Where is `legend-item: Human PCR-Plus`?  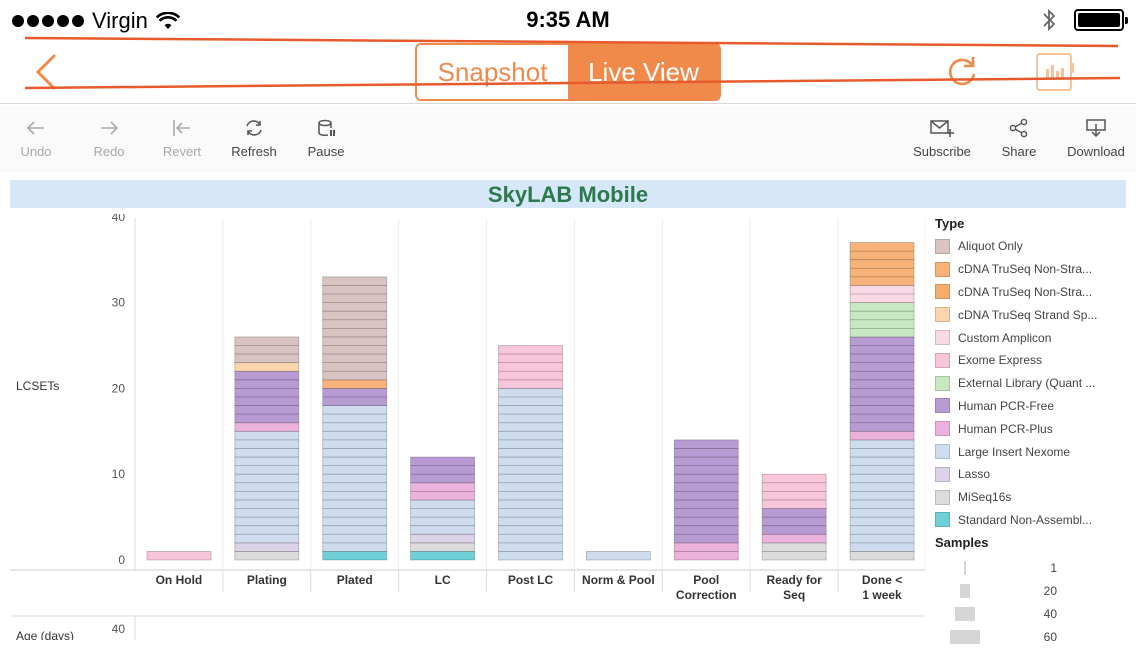
legend-item: Human PCR-Plus is located at coordinates (1035, 428).